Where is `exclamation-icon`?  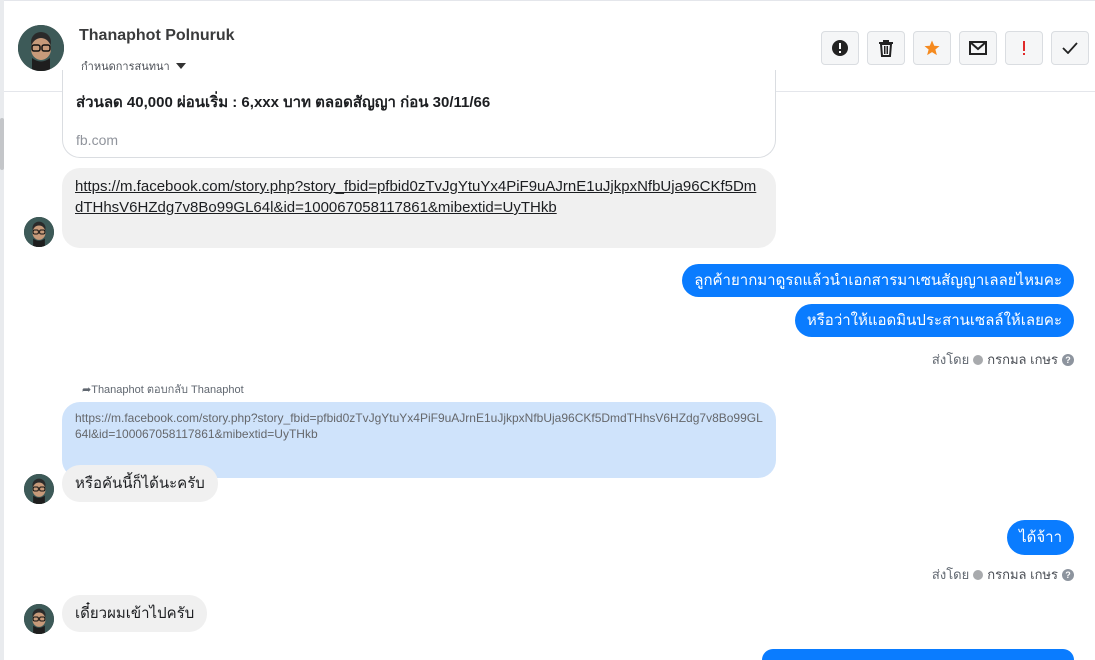 exclamation-icon is located at coordinates (1024, 48).